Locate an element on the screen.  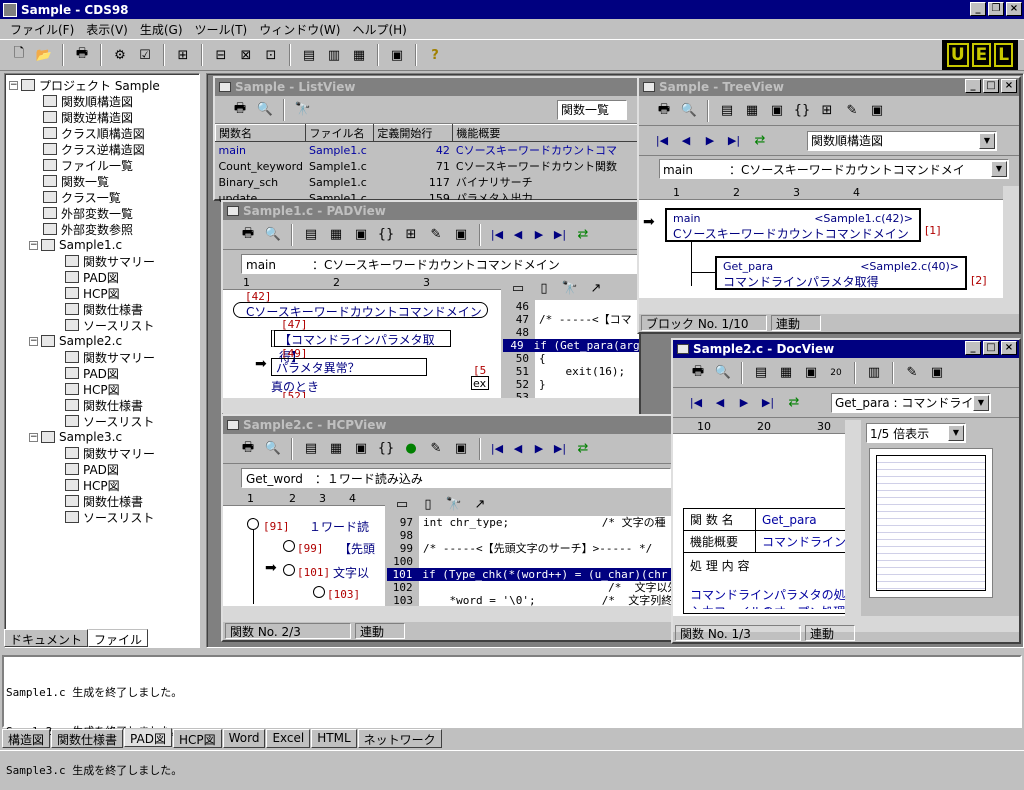
treeview-vscroll is located at coordinates (1011, 242).